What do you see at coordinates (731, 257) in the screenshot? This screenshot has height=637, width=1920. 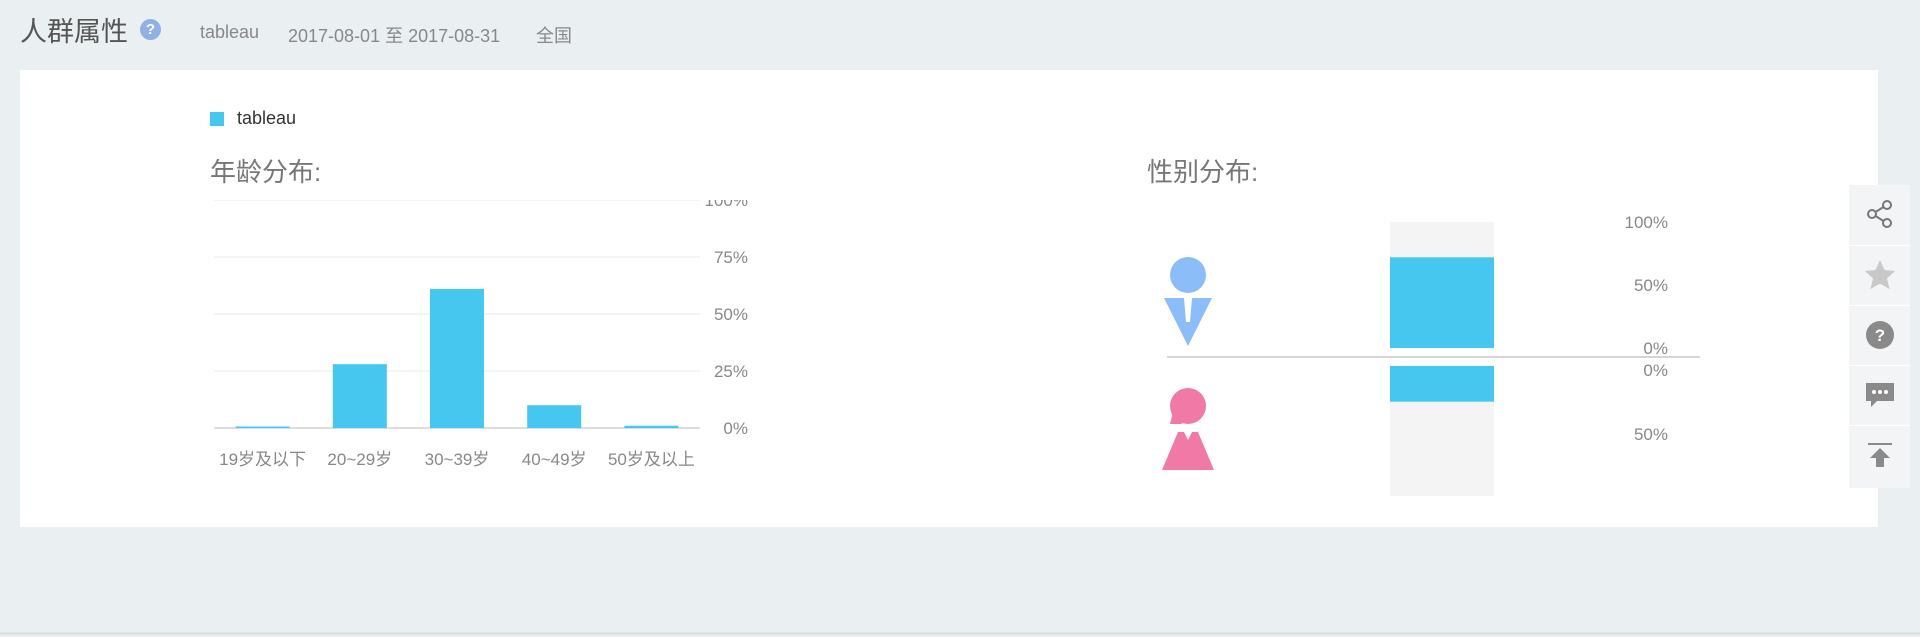 I see `age-y-tick: 75%` at bounding box center [731, 257].